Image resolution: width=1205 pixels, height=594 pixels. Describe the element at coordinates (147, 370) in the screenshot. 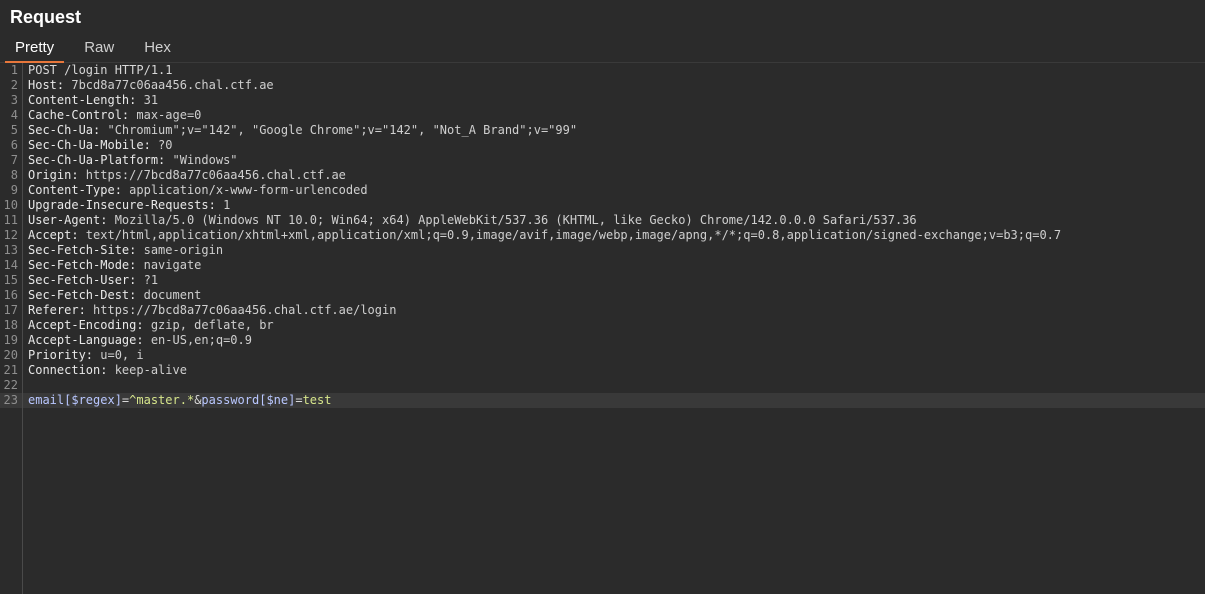

I see `header-value: keep-alive` at that location.